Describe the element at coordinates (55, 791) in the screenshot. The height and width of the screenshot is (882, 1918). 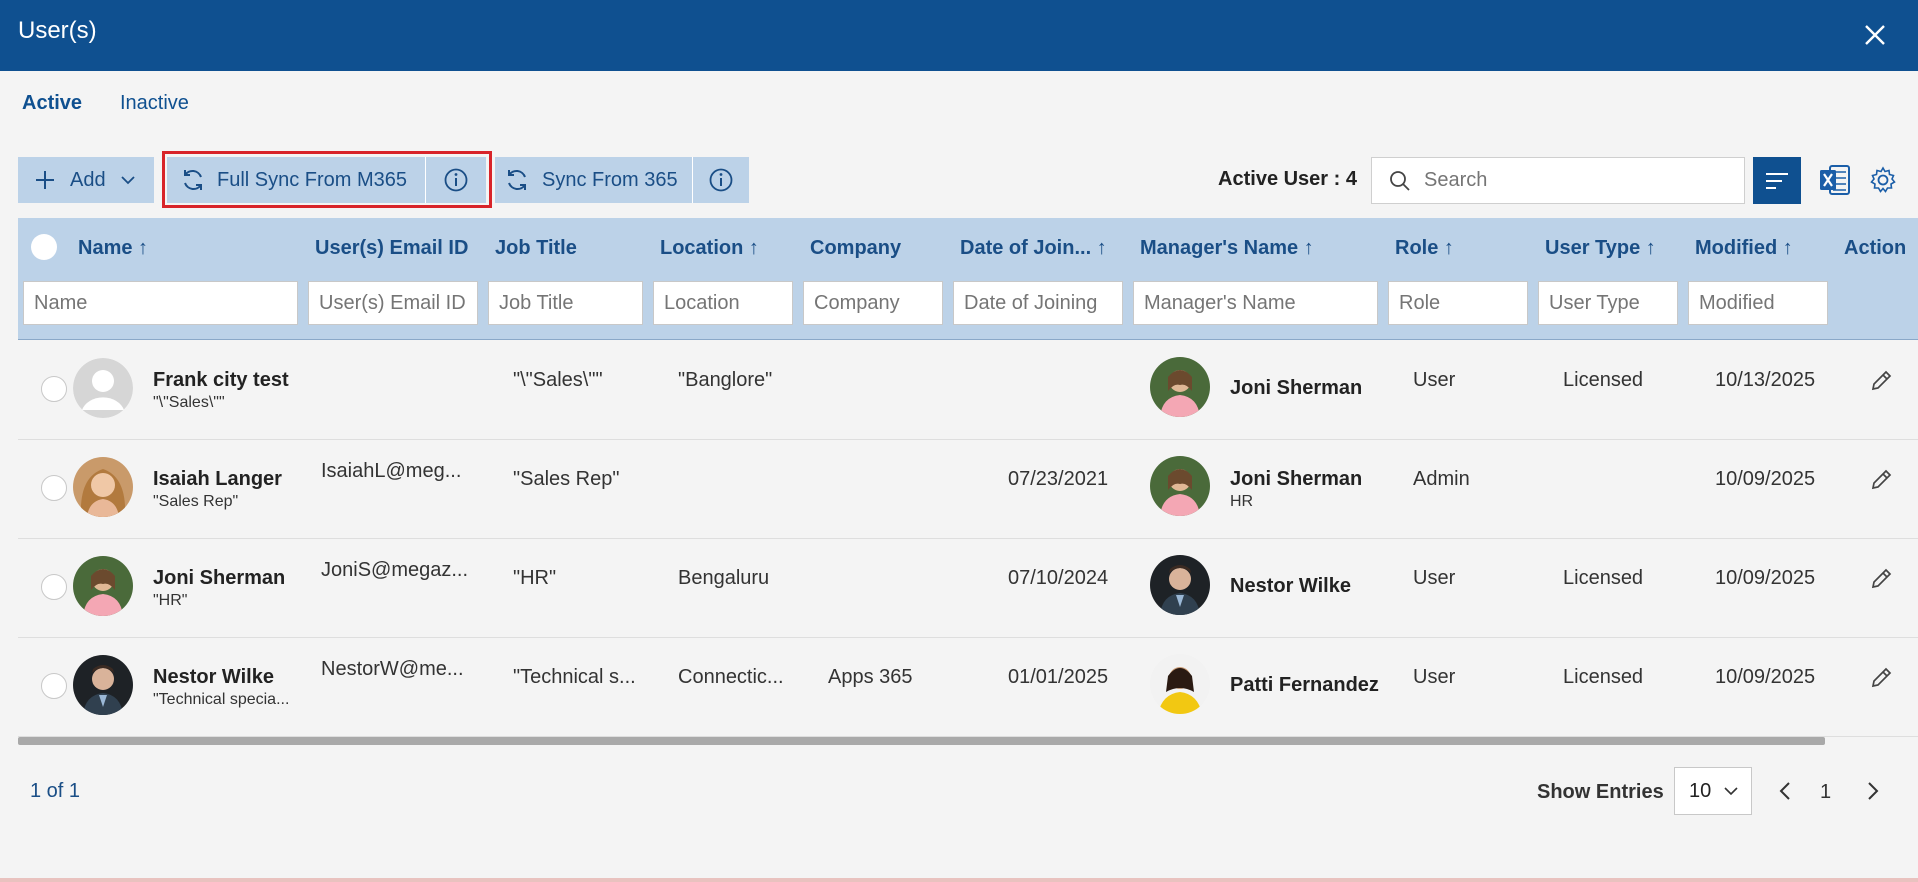
I see `page-info: 1 of 1` at that location.